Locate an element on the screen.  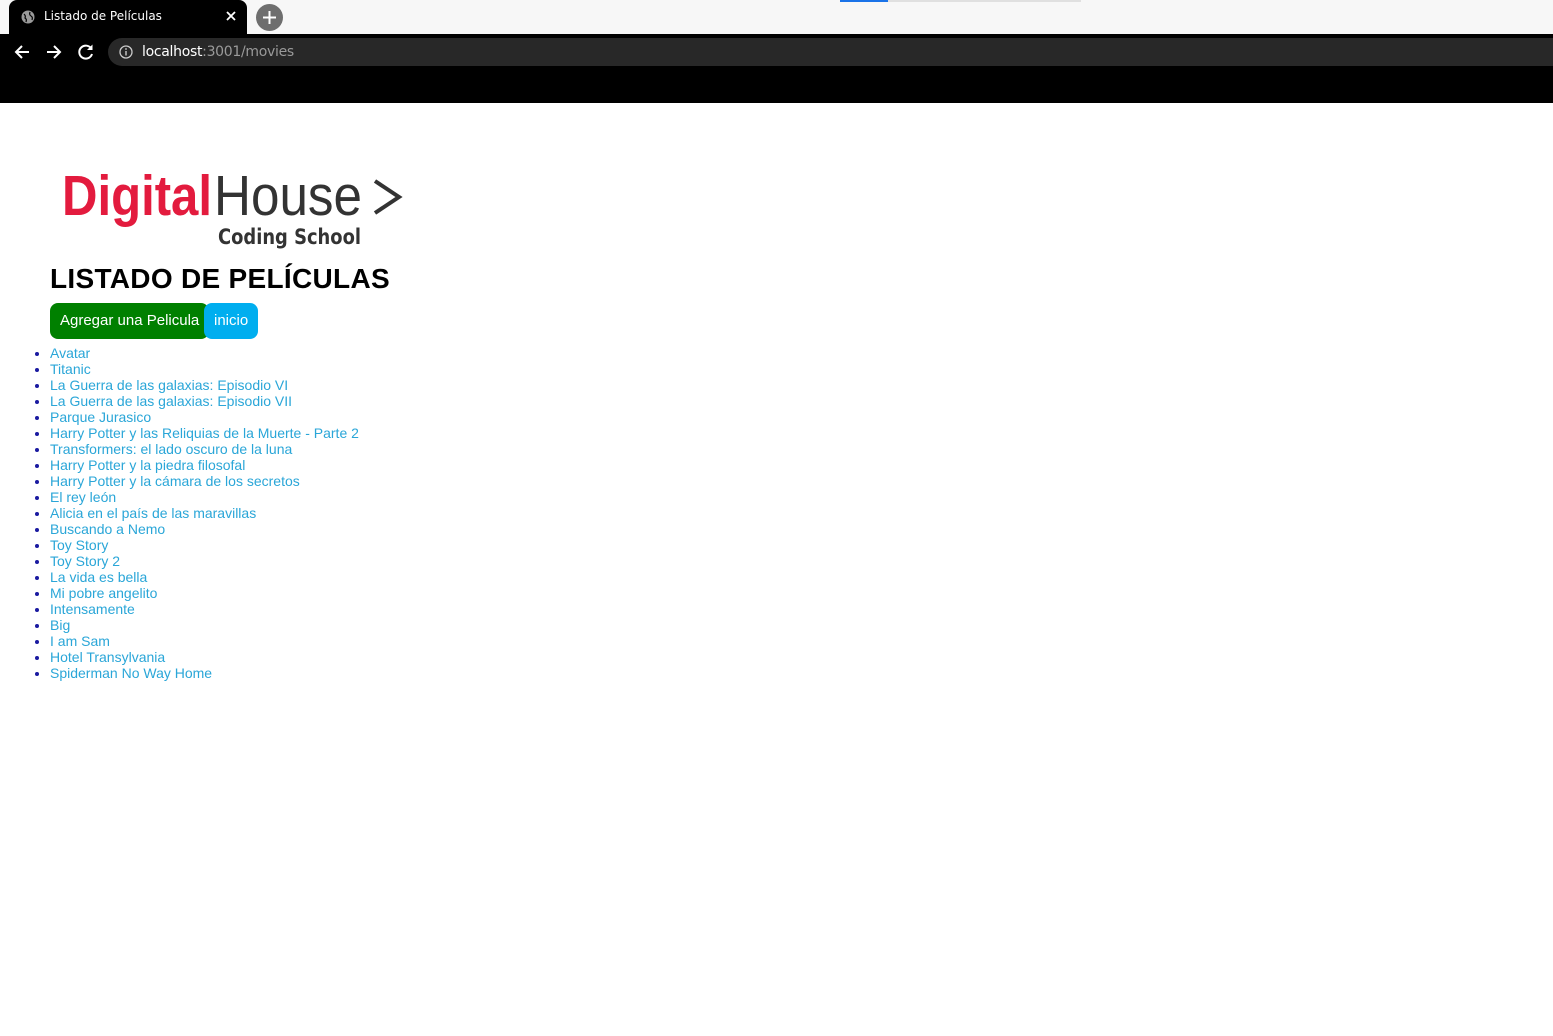
logo-digital: Digital is located at coordinates (137, 196).